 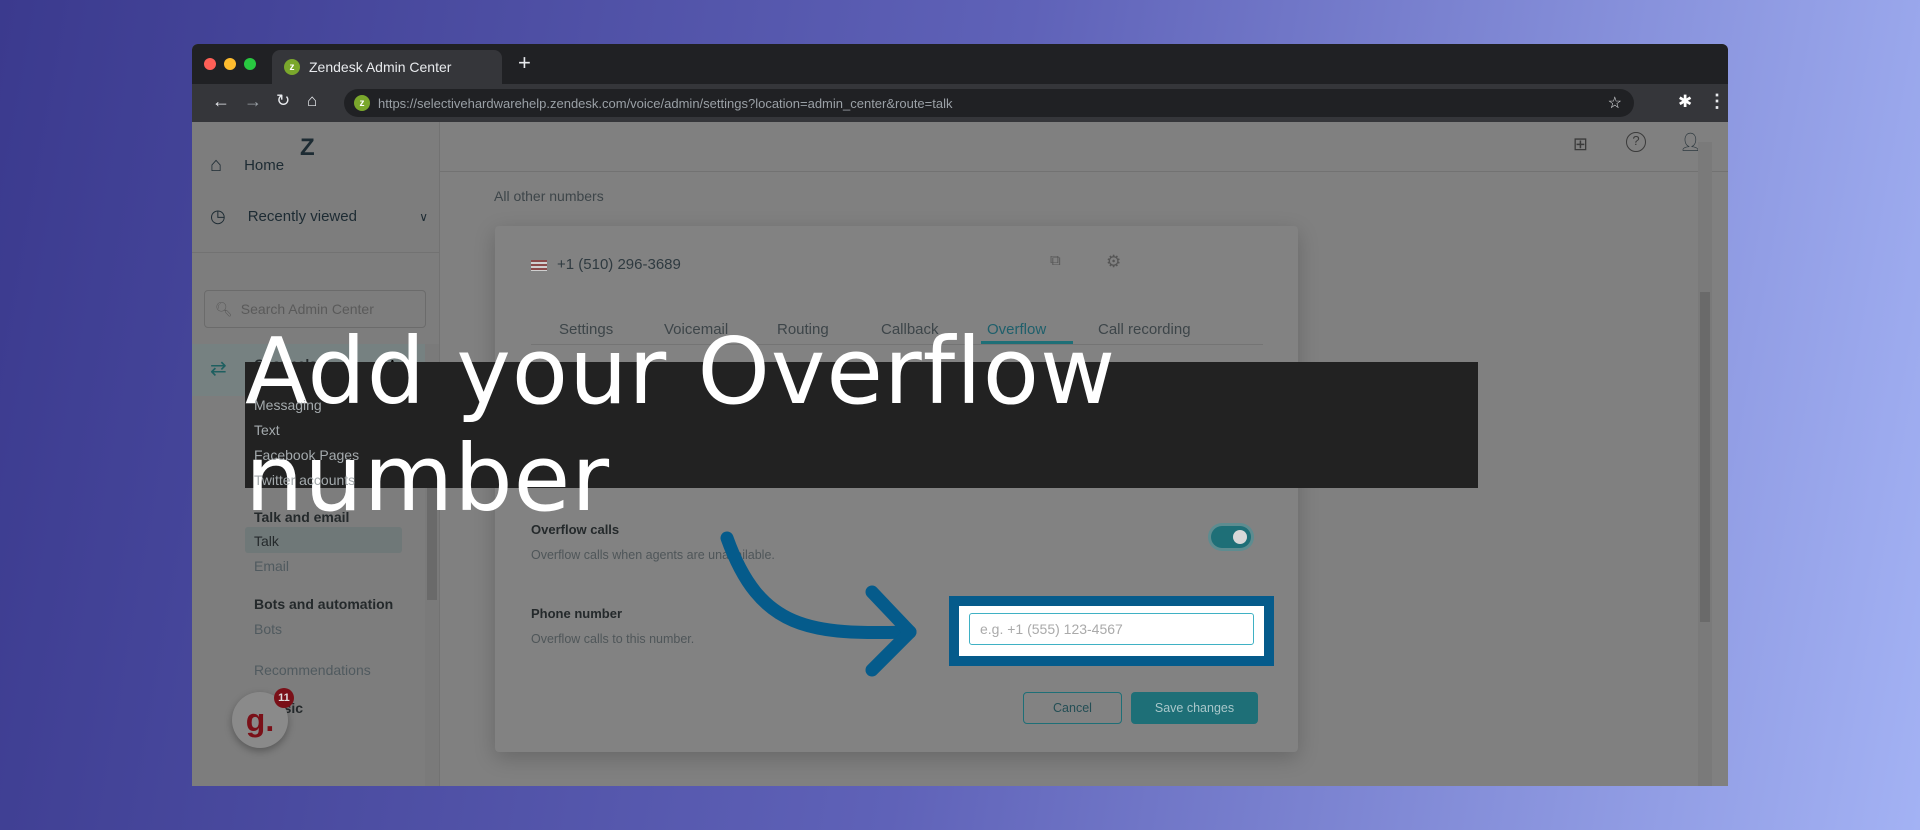 I want to click on clock-icon: ◷, so click(x=218, y=216).